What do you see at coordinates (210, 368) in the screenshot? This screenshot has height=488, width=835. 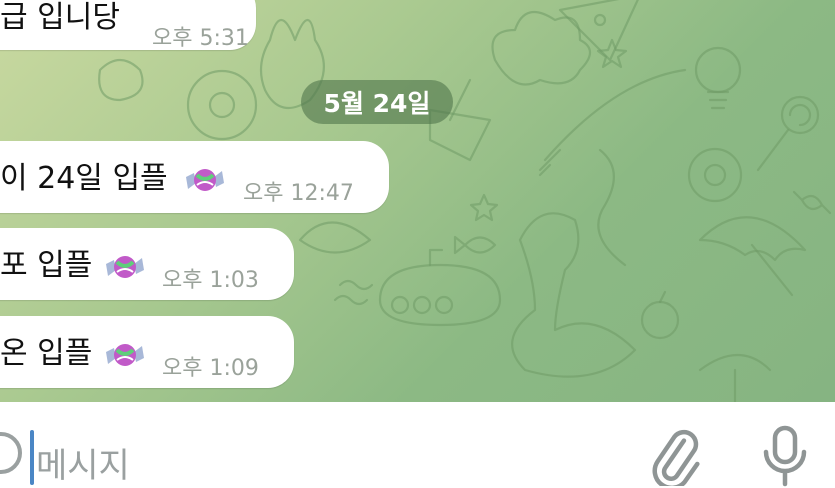 I see `message-time: 오후 1:09` at bounding box center [210, 368].